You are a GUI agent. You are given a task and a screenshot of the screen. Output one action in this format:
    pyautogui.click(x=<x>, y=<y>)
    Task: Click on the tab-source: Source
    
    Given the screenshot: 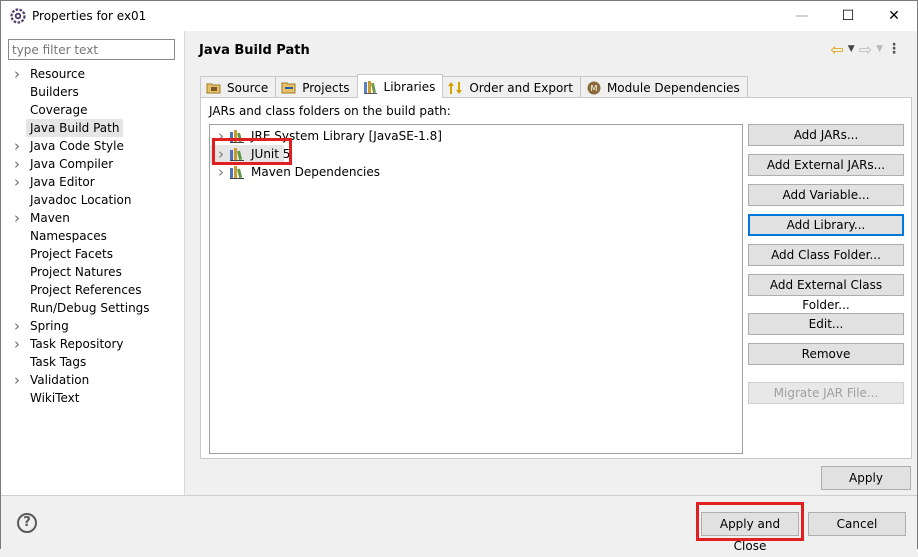 What is the action you would take?
    pyautogui.click(x=238, y=87)
    